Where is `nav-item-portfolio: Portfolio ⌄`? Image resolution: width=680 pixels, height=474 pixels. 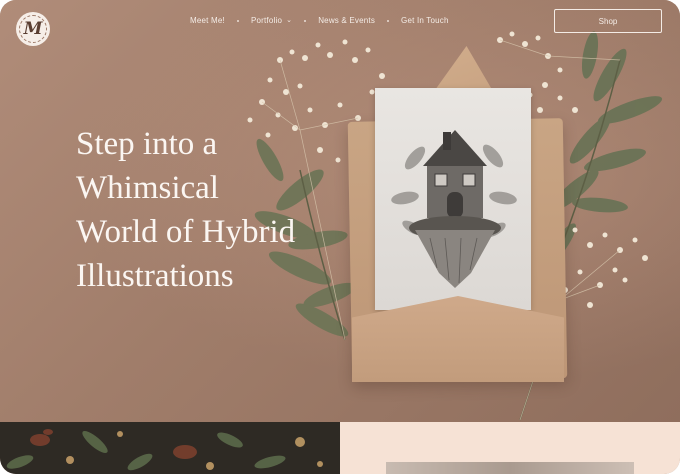 nav-item-portfolio: Portfolio ⌄ is located at coordinates (271, 20).